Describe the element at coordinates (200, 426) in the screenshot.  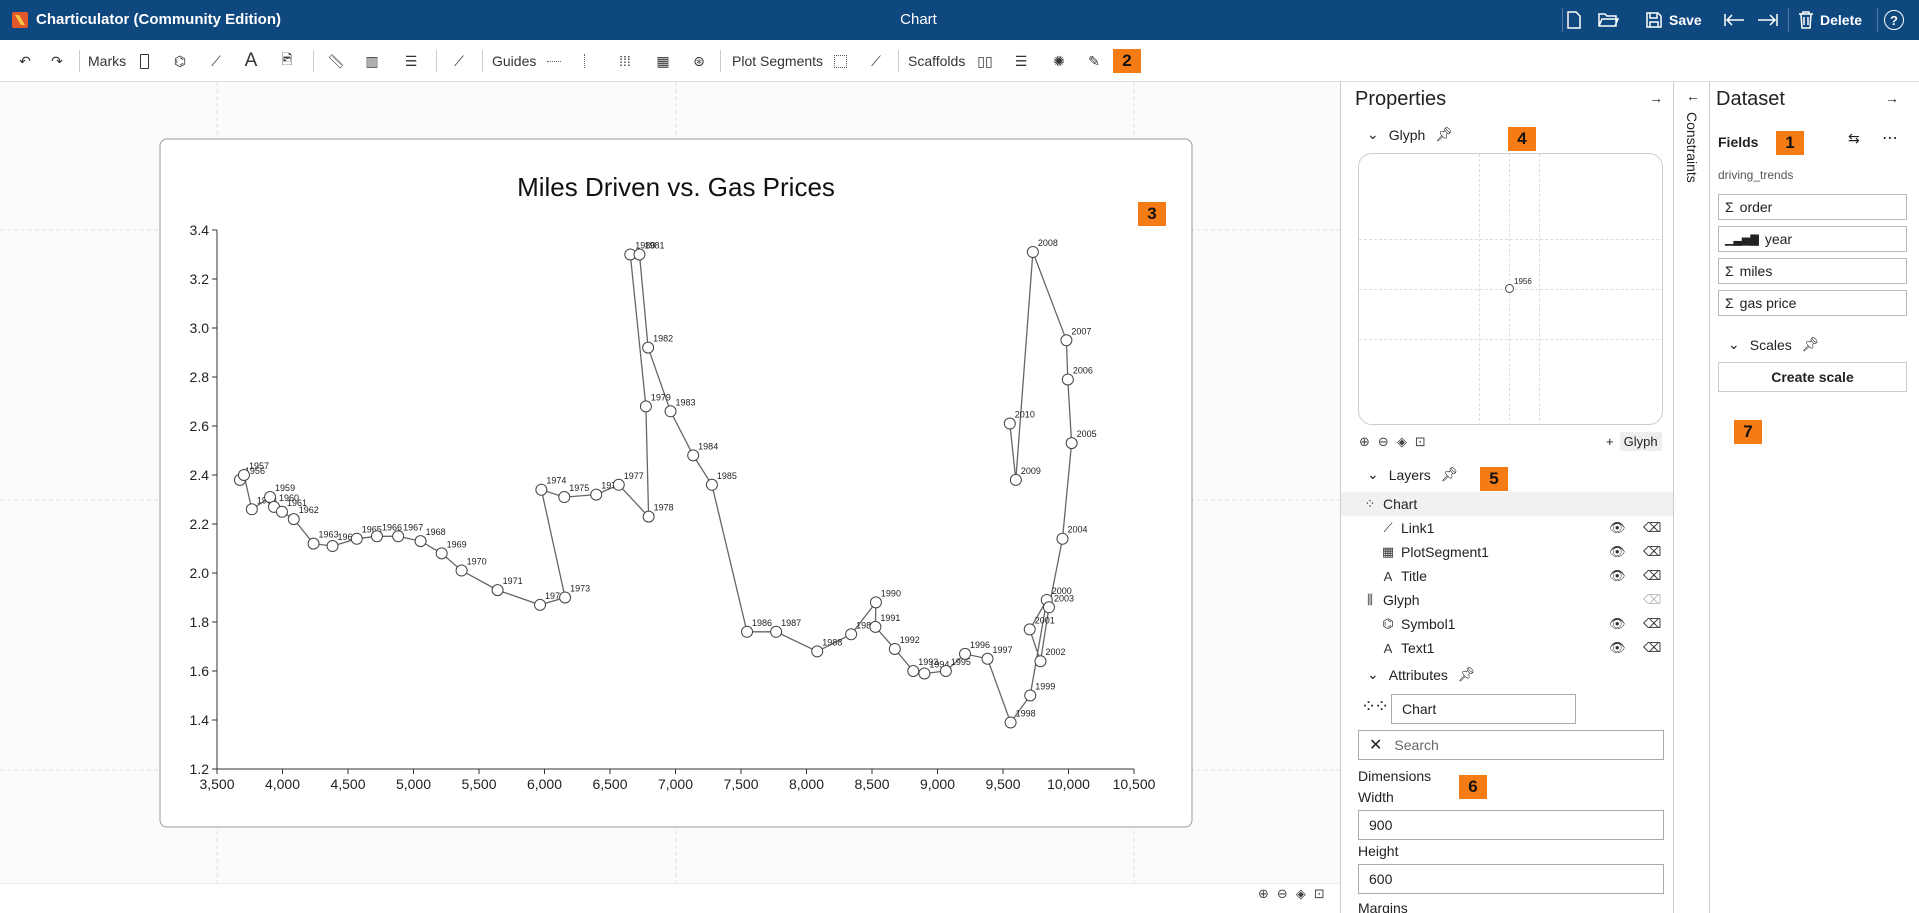
I see `y-tick-label: 2.6` at that location.